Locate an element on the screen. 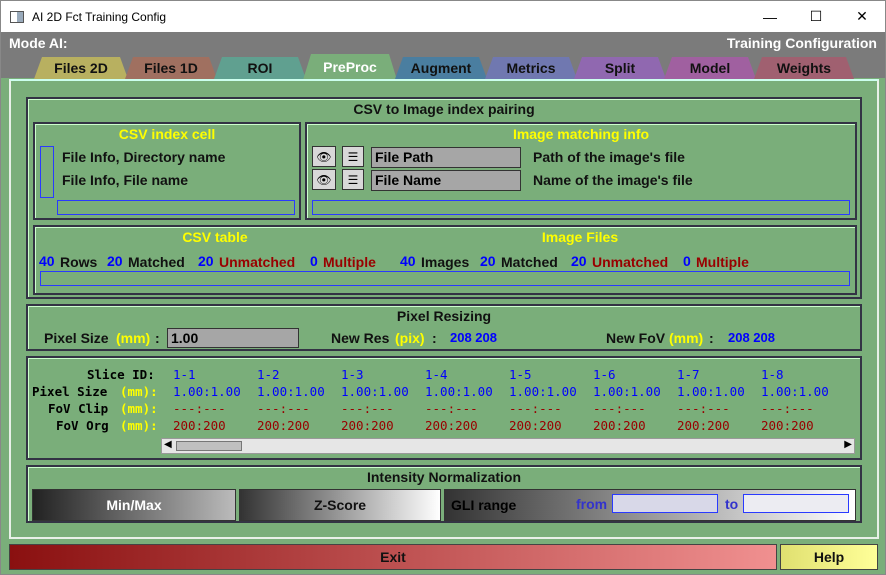 Image resolution: width=886 pixels, height=575 pixels. fov-org-row-unit: (mm): is located at coordinates (139, 425).